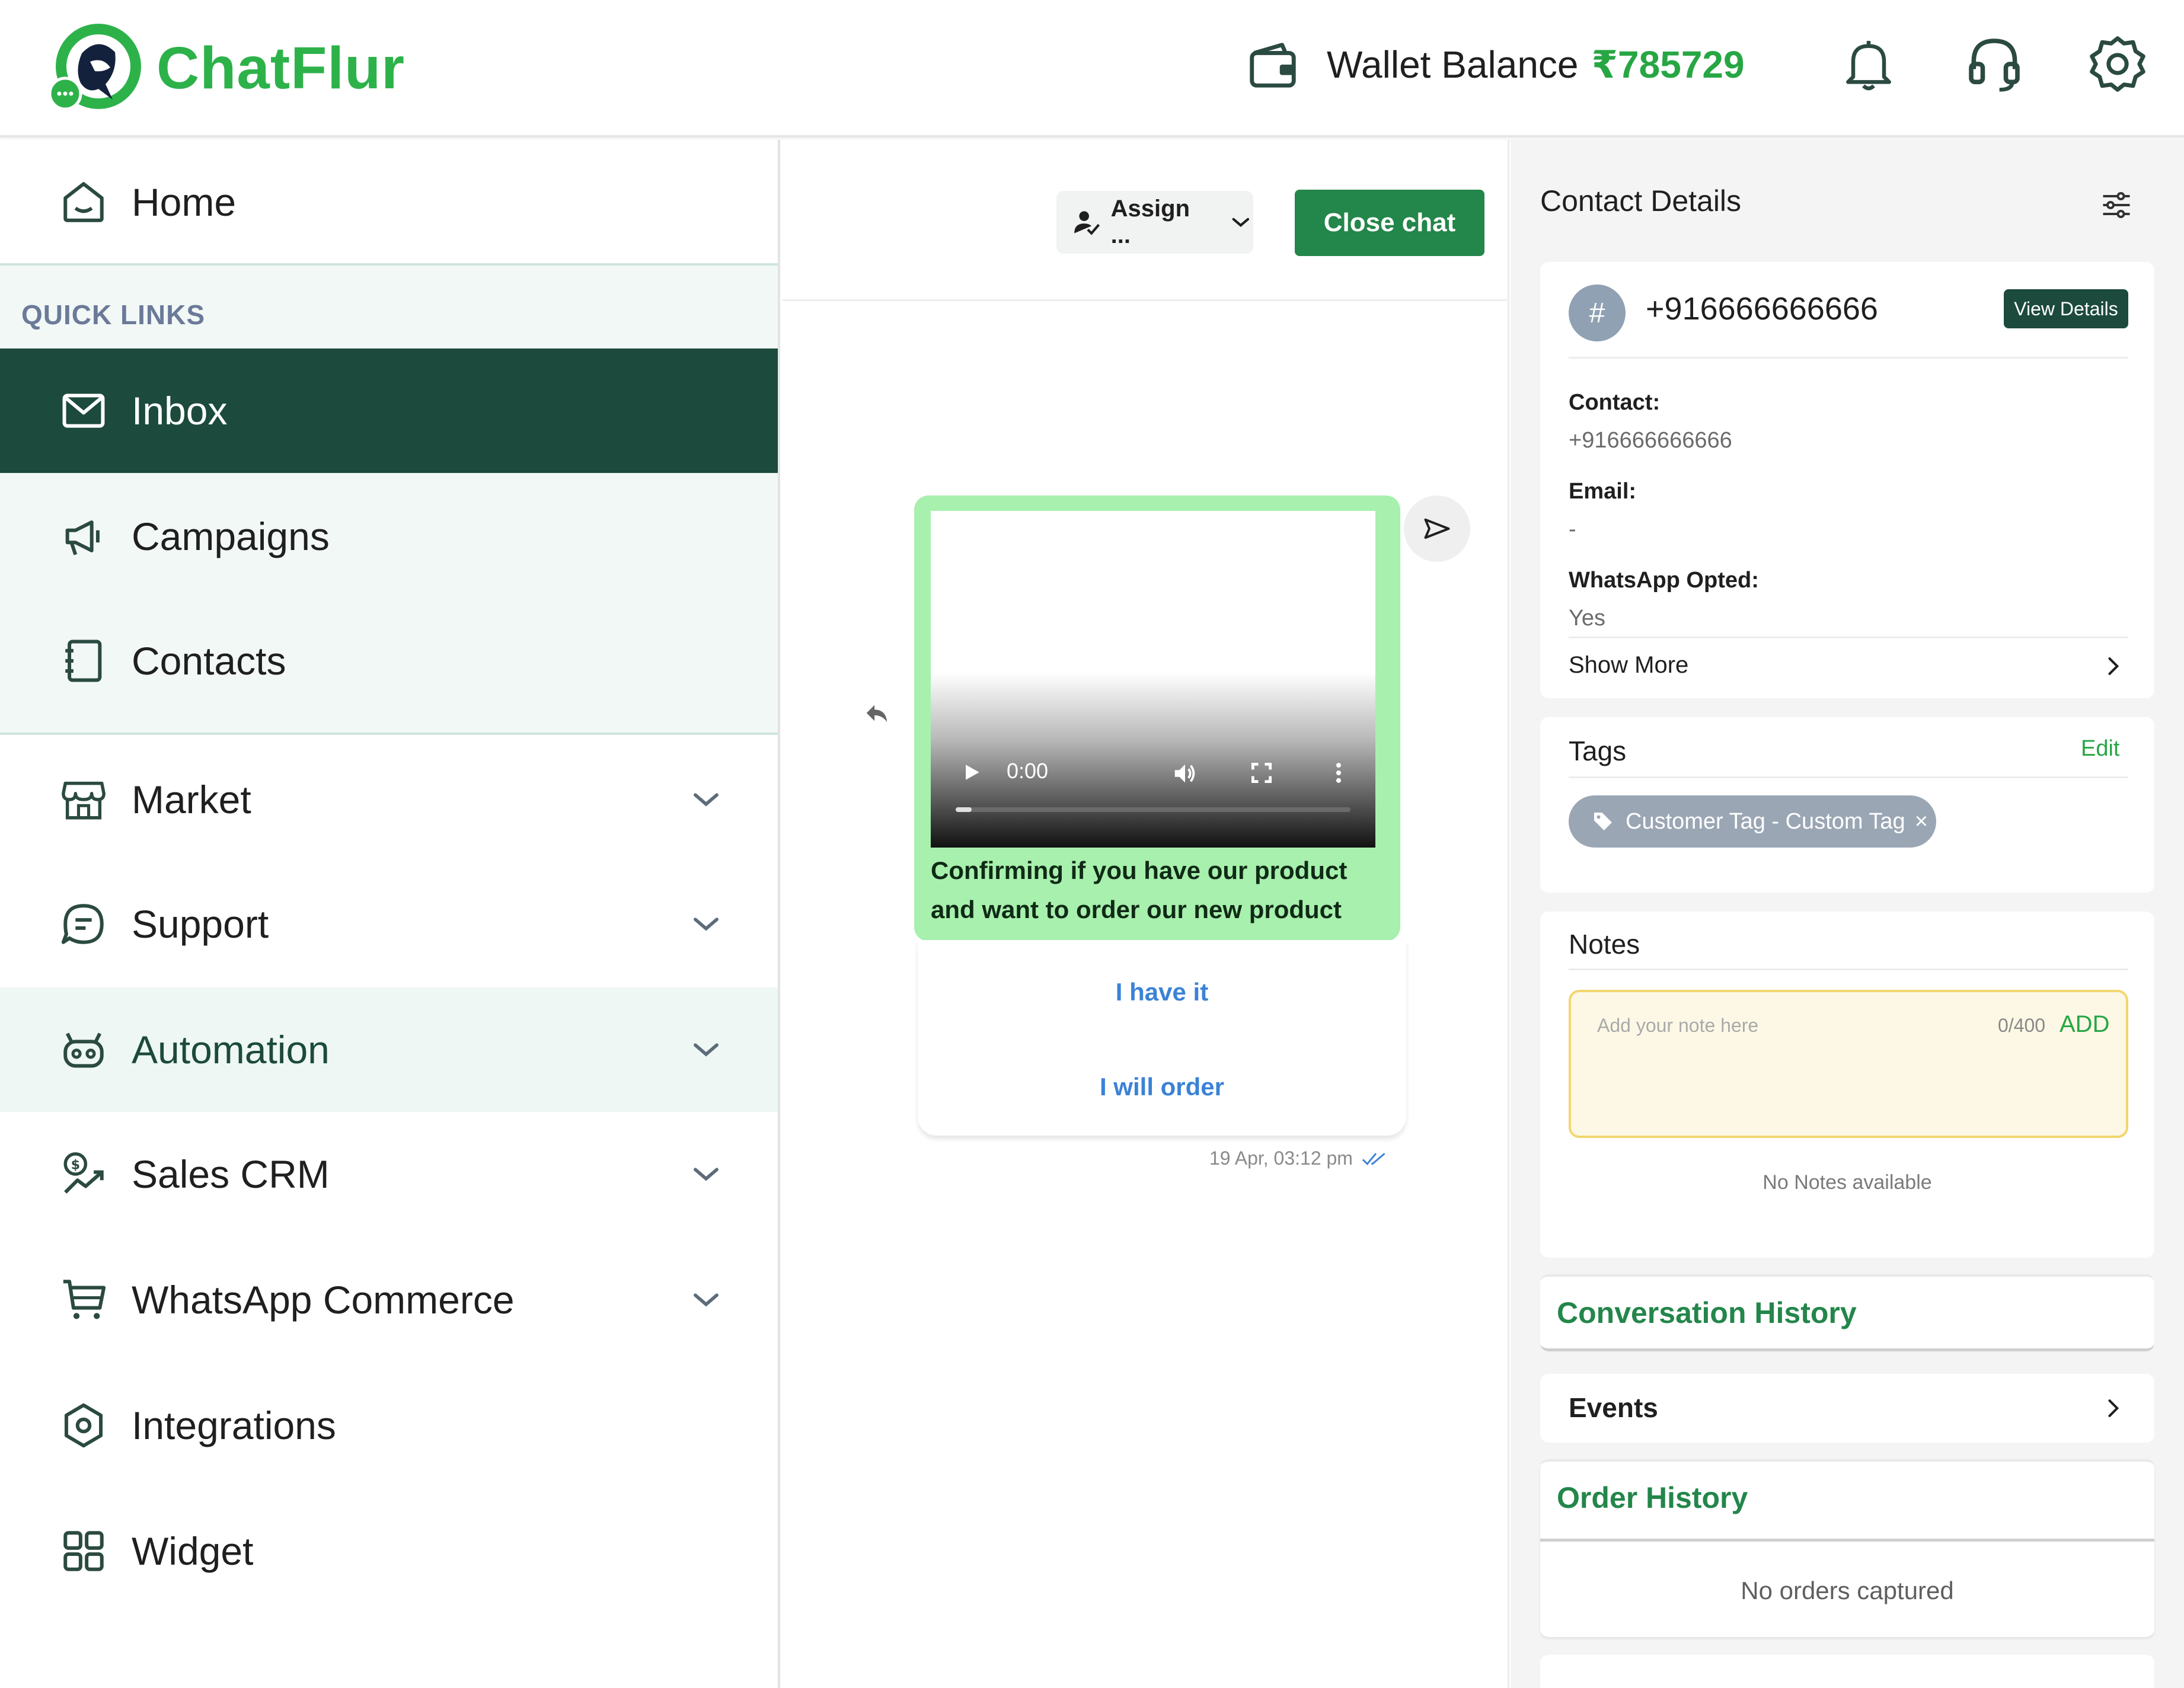 The image size is (2184, 1688). What do you see at coordinates (1389, 223) in the screenshot?
I see `close-chat-button: Close chat` at bounding box center [1389, 223].